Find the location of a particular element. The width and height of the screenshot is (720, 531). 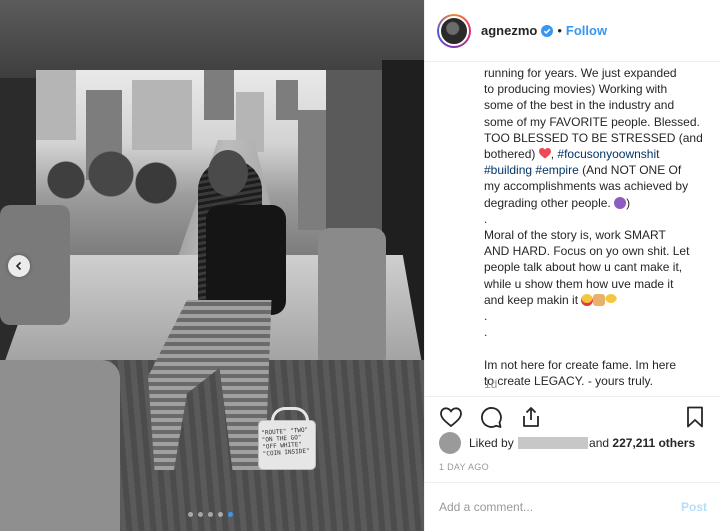

comment-icon is located at coordinates (491, 417).